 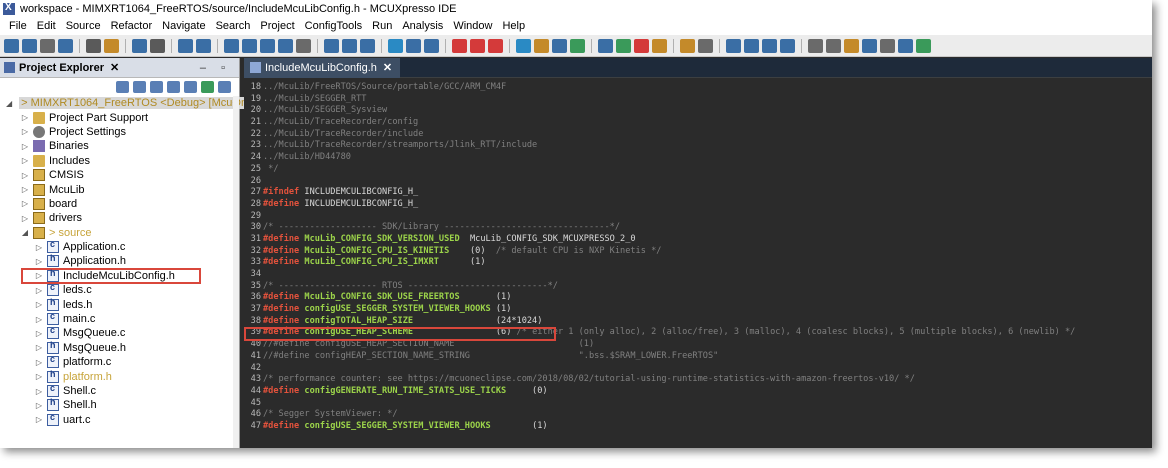 What do you see at coordinates (119, 390) in the screenshot?
I see `tree-item: ▷ Shell.c` at bounding box center [119, 390].